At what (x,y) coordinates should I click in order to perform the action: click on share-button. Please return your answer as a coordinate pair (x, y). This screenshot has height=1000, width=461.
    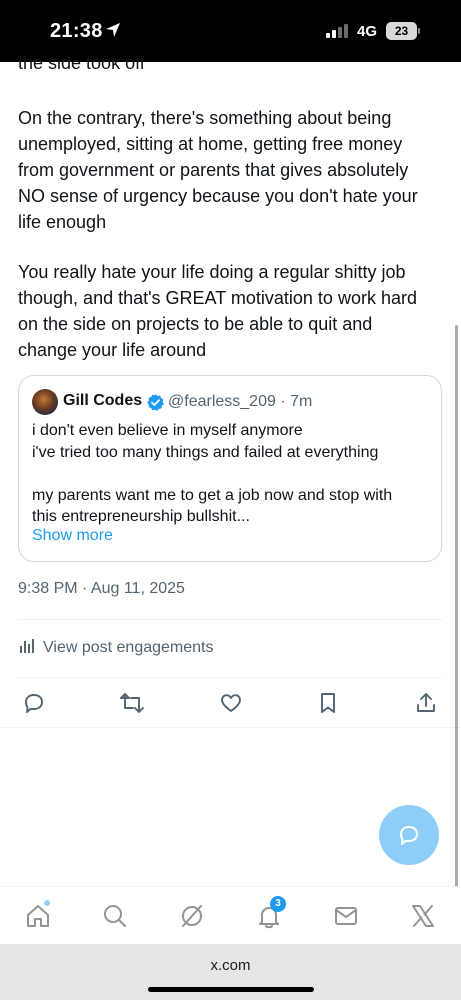
    Looking at the image, I should click on (426, 703).